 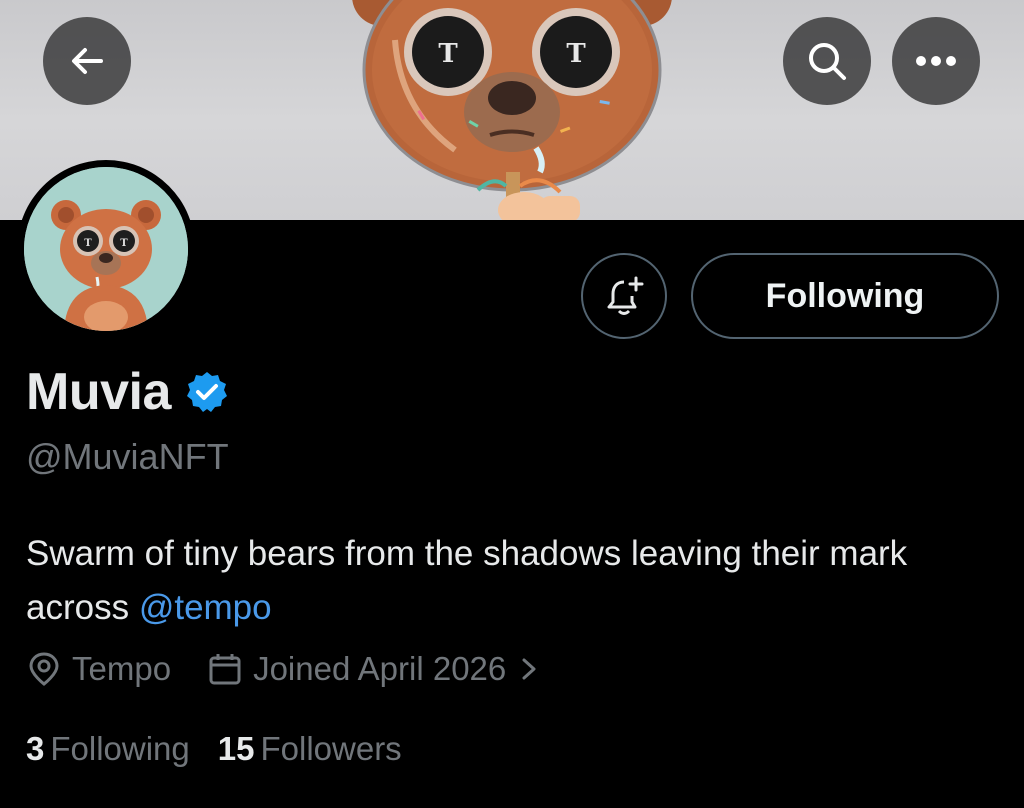 What do you see at coordinates (331, 748) in the screenshot?
I see `followers-label: Followers` at bounding box center [331, 748].